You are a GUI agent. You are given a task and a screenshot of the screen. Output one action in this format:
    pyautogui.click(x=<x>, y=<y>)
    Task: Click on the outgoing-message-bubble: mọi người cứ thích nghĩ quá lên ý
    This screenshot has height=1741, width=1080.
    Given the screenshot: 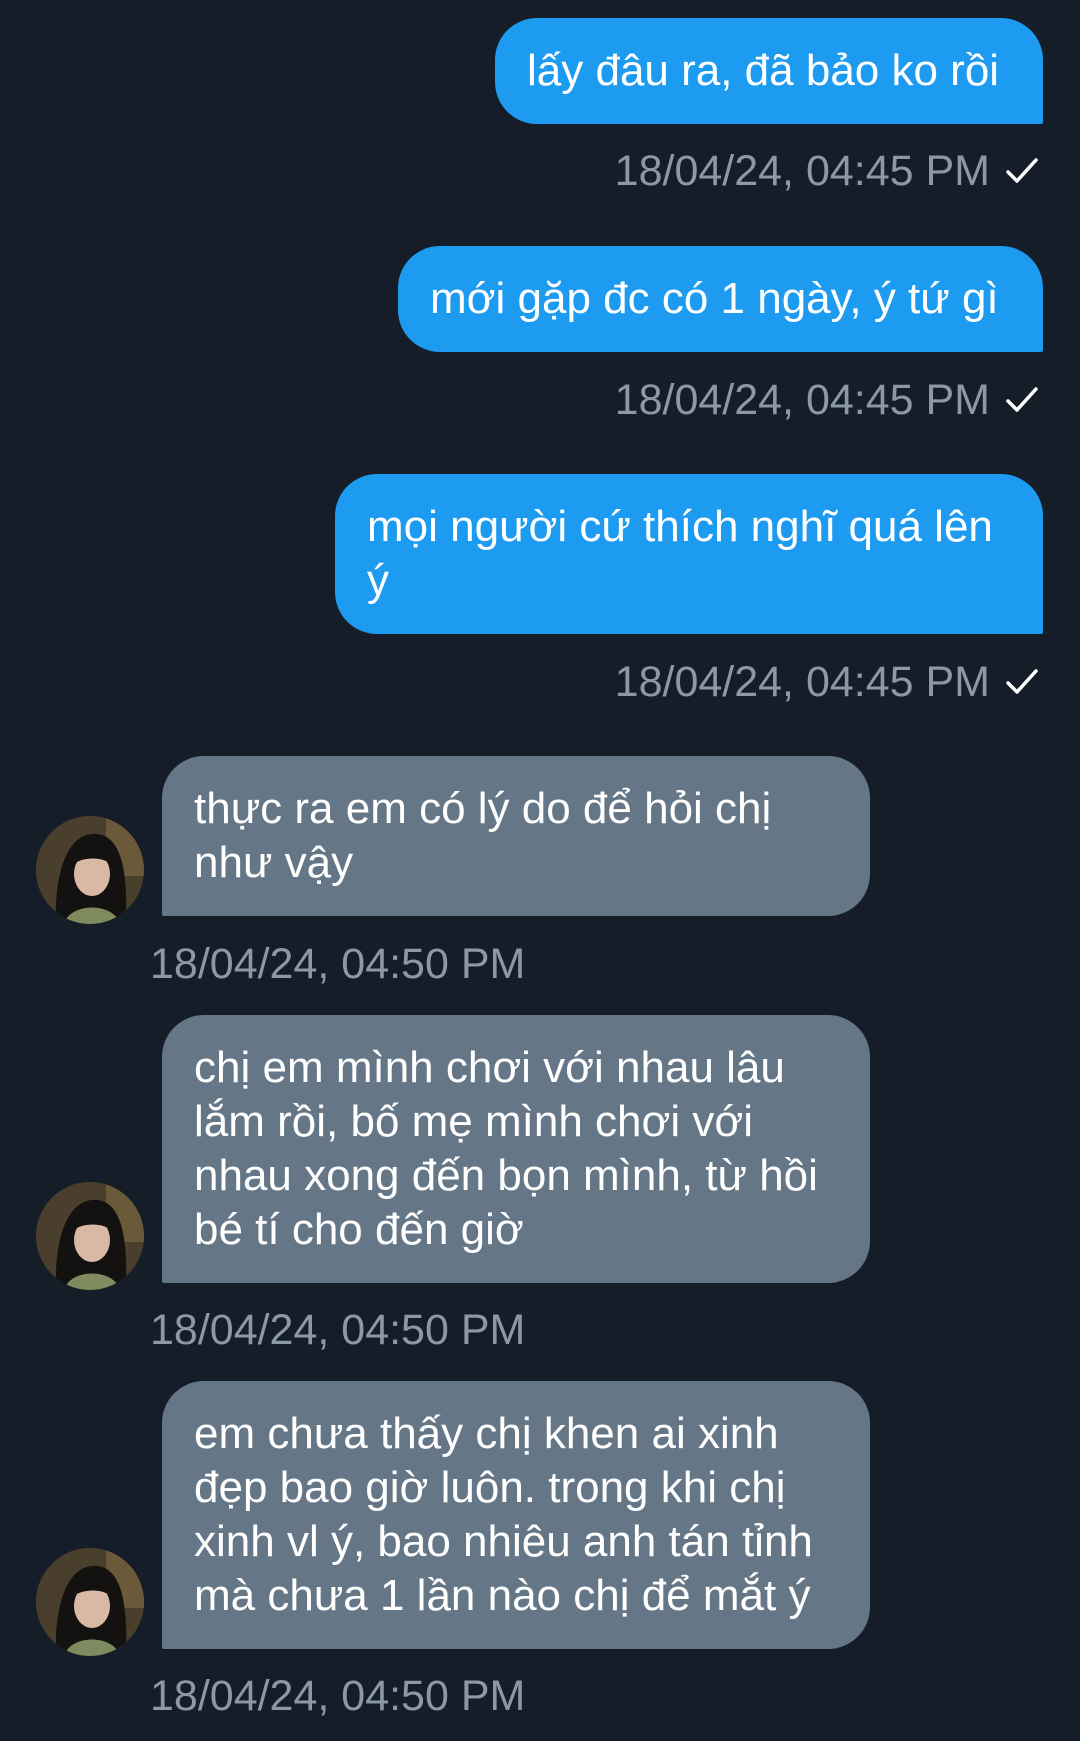 What is the action you would take?
    pyautogui.click(x=689, y=554)
    